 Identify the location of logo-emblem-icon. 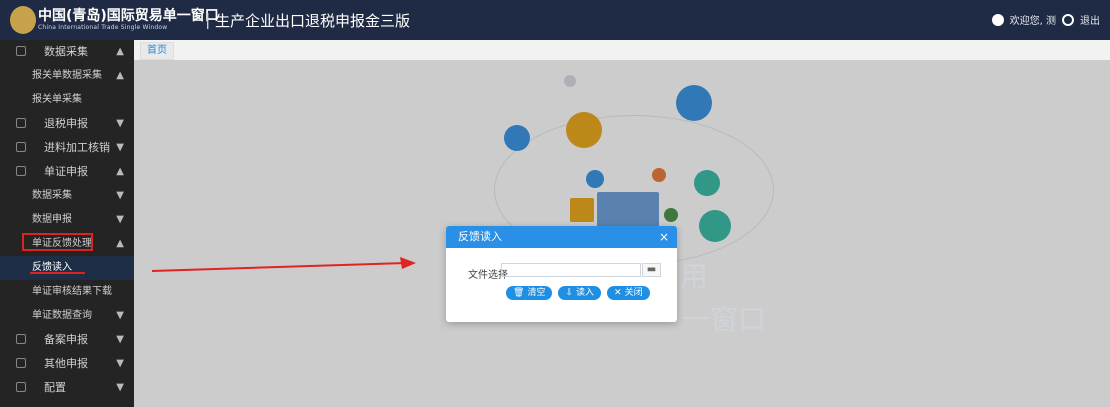
(23, 20).